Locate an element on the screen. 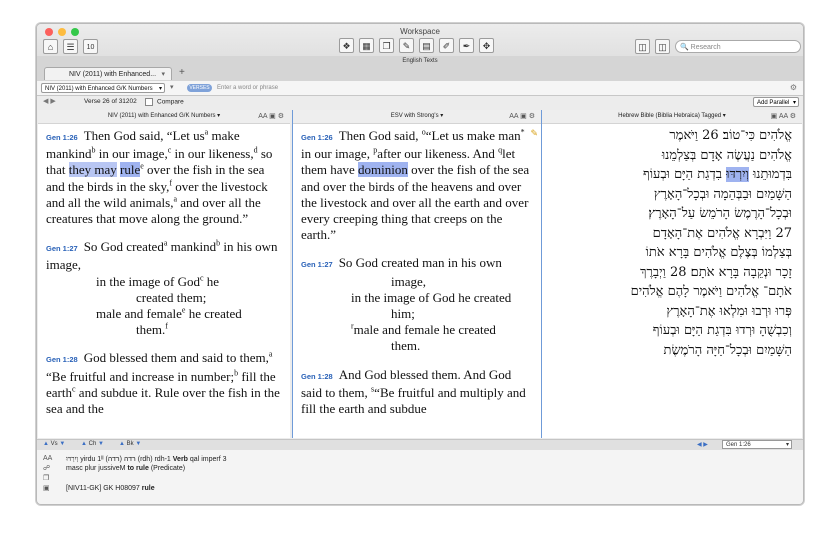 This screenshot has height=549, width=840. window-title: Workspace is located at coordinates (420, 31).